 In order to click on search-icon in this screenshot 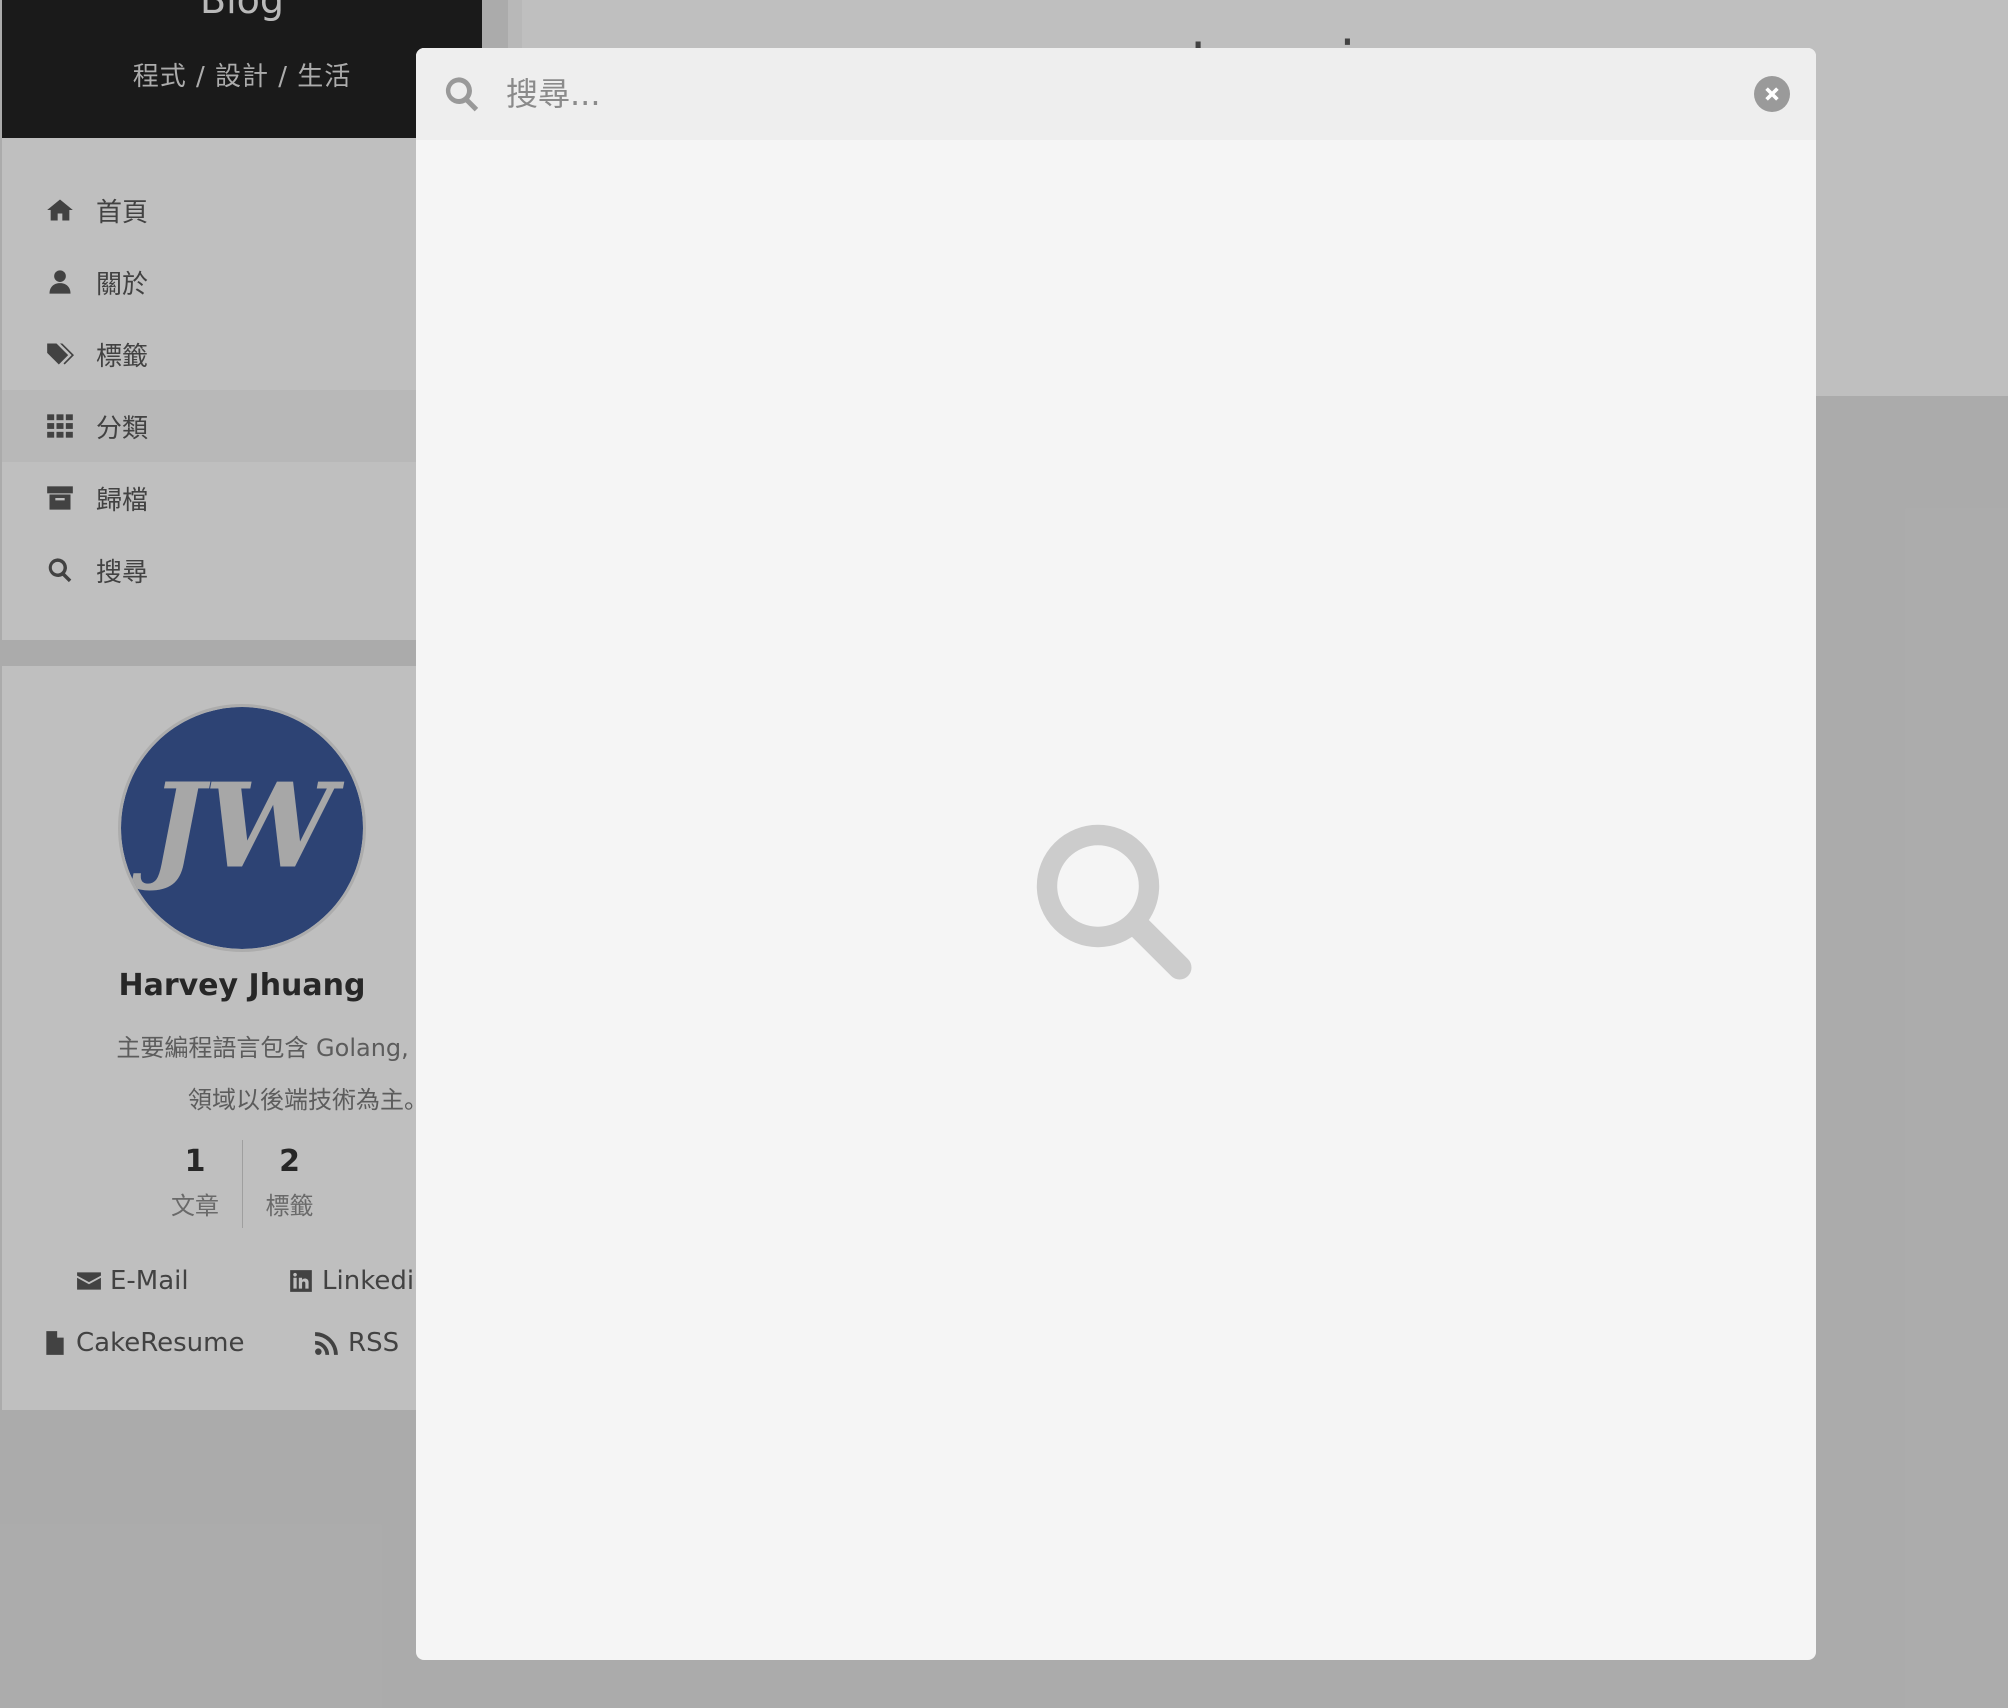, I will do `click(462, 94)`.